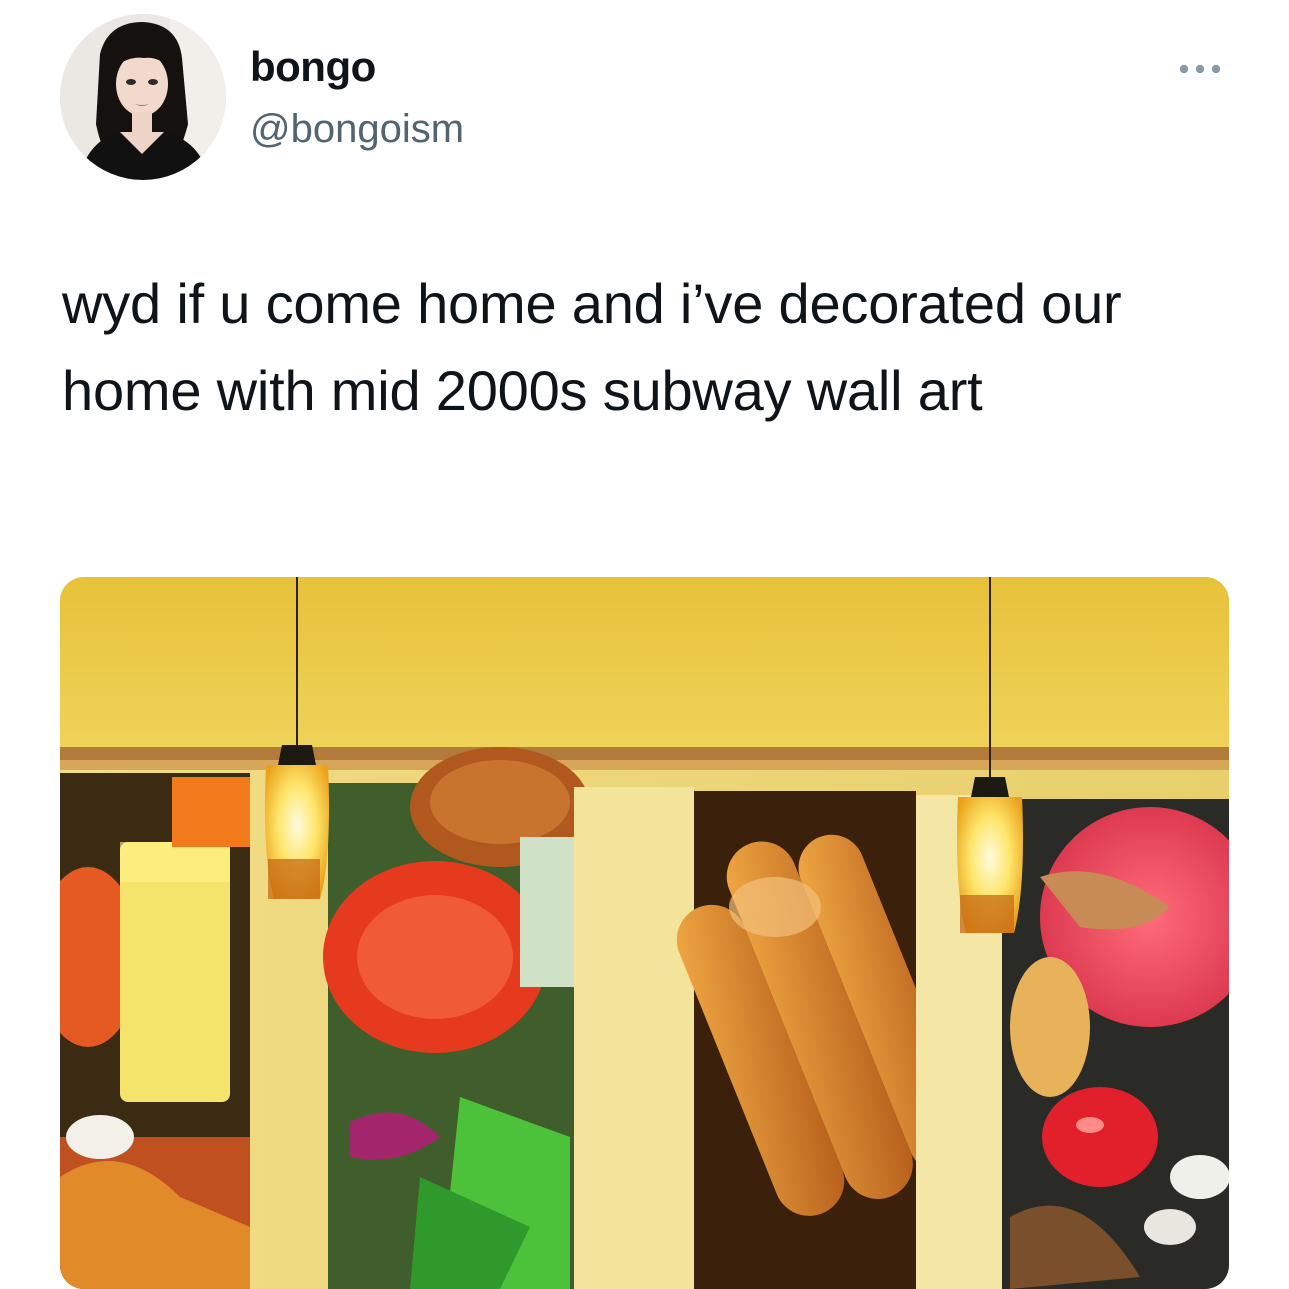 This screenshot has width=1289, height=1289. I want to click on avatar-photo-icon, so click(143, 97).